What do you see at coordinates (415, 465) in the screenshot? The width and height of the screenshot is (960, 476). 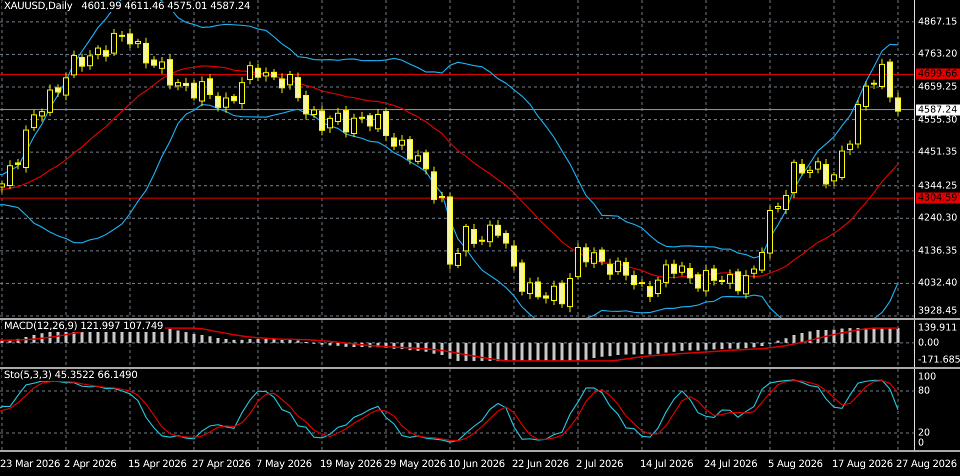 I see `date-label: 29 May 2026` at bounding box center [415, 465].